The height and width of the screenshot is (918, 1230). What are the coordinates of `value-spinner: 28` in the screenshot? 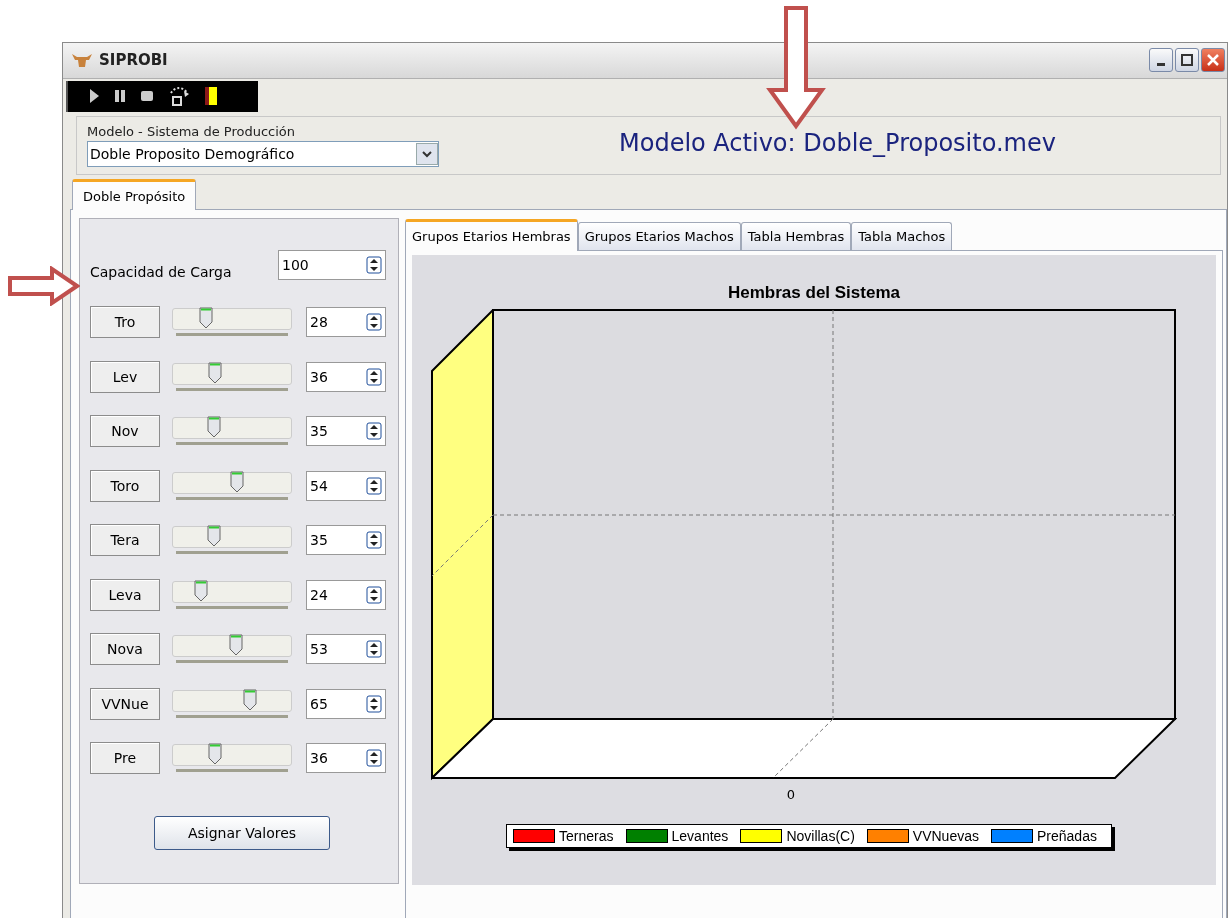 It's located at (346, 322).